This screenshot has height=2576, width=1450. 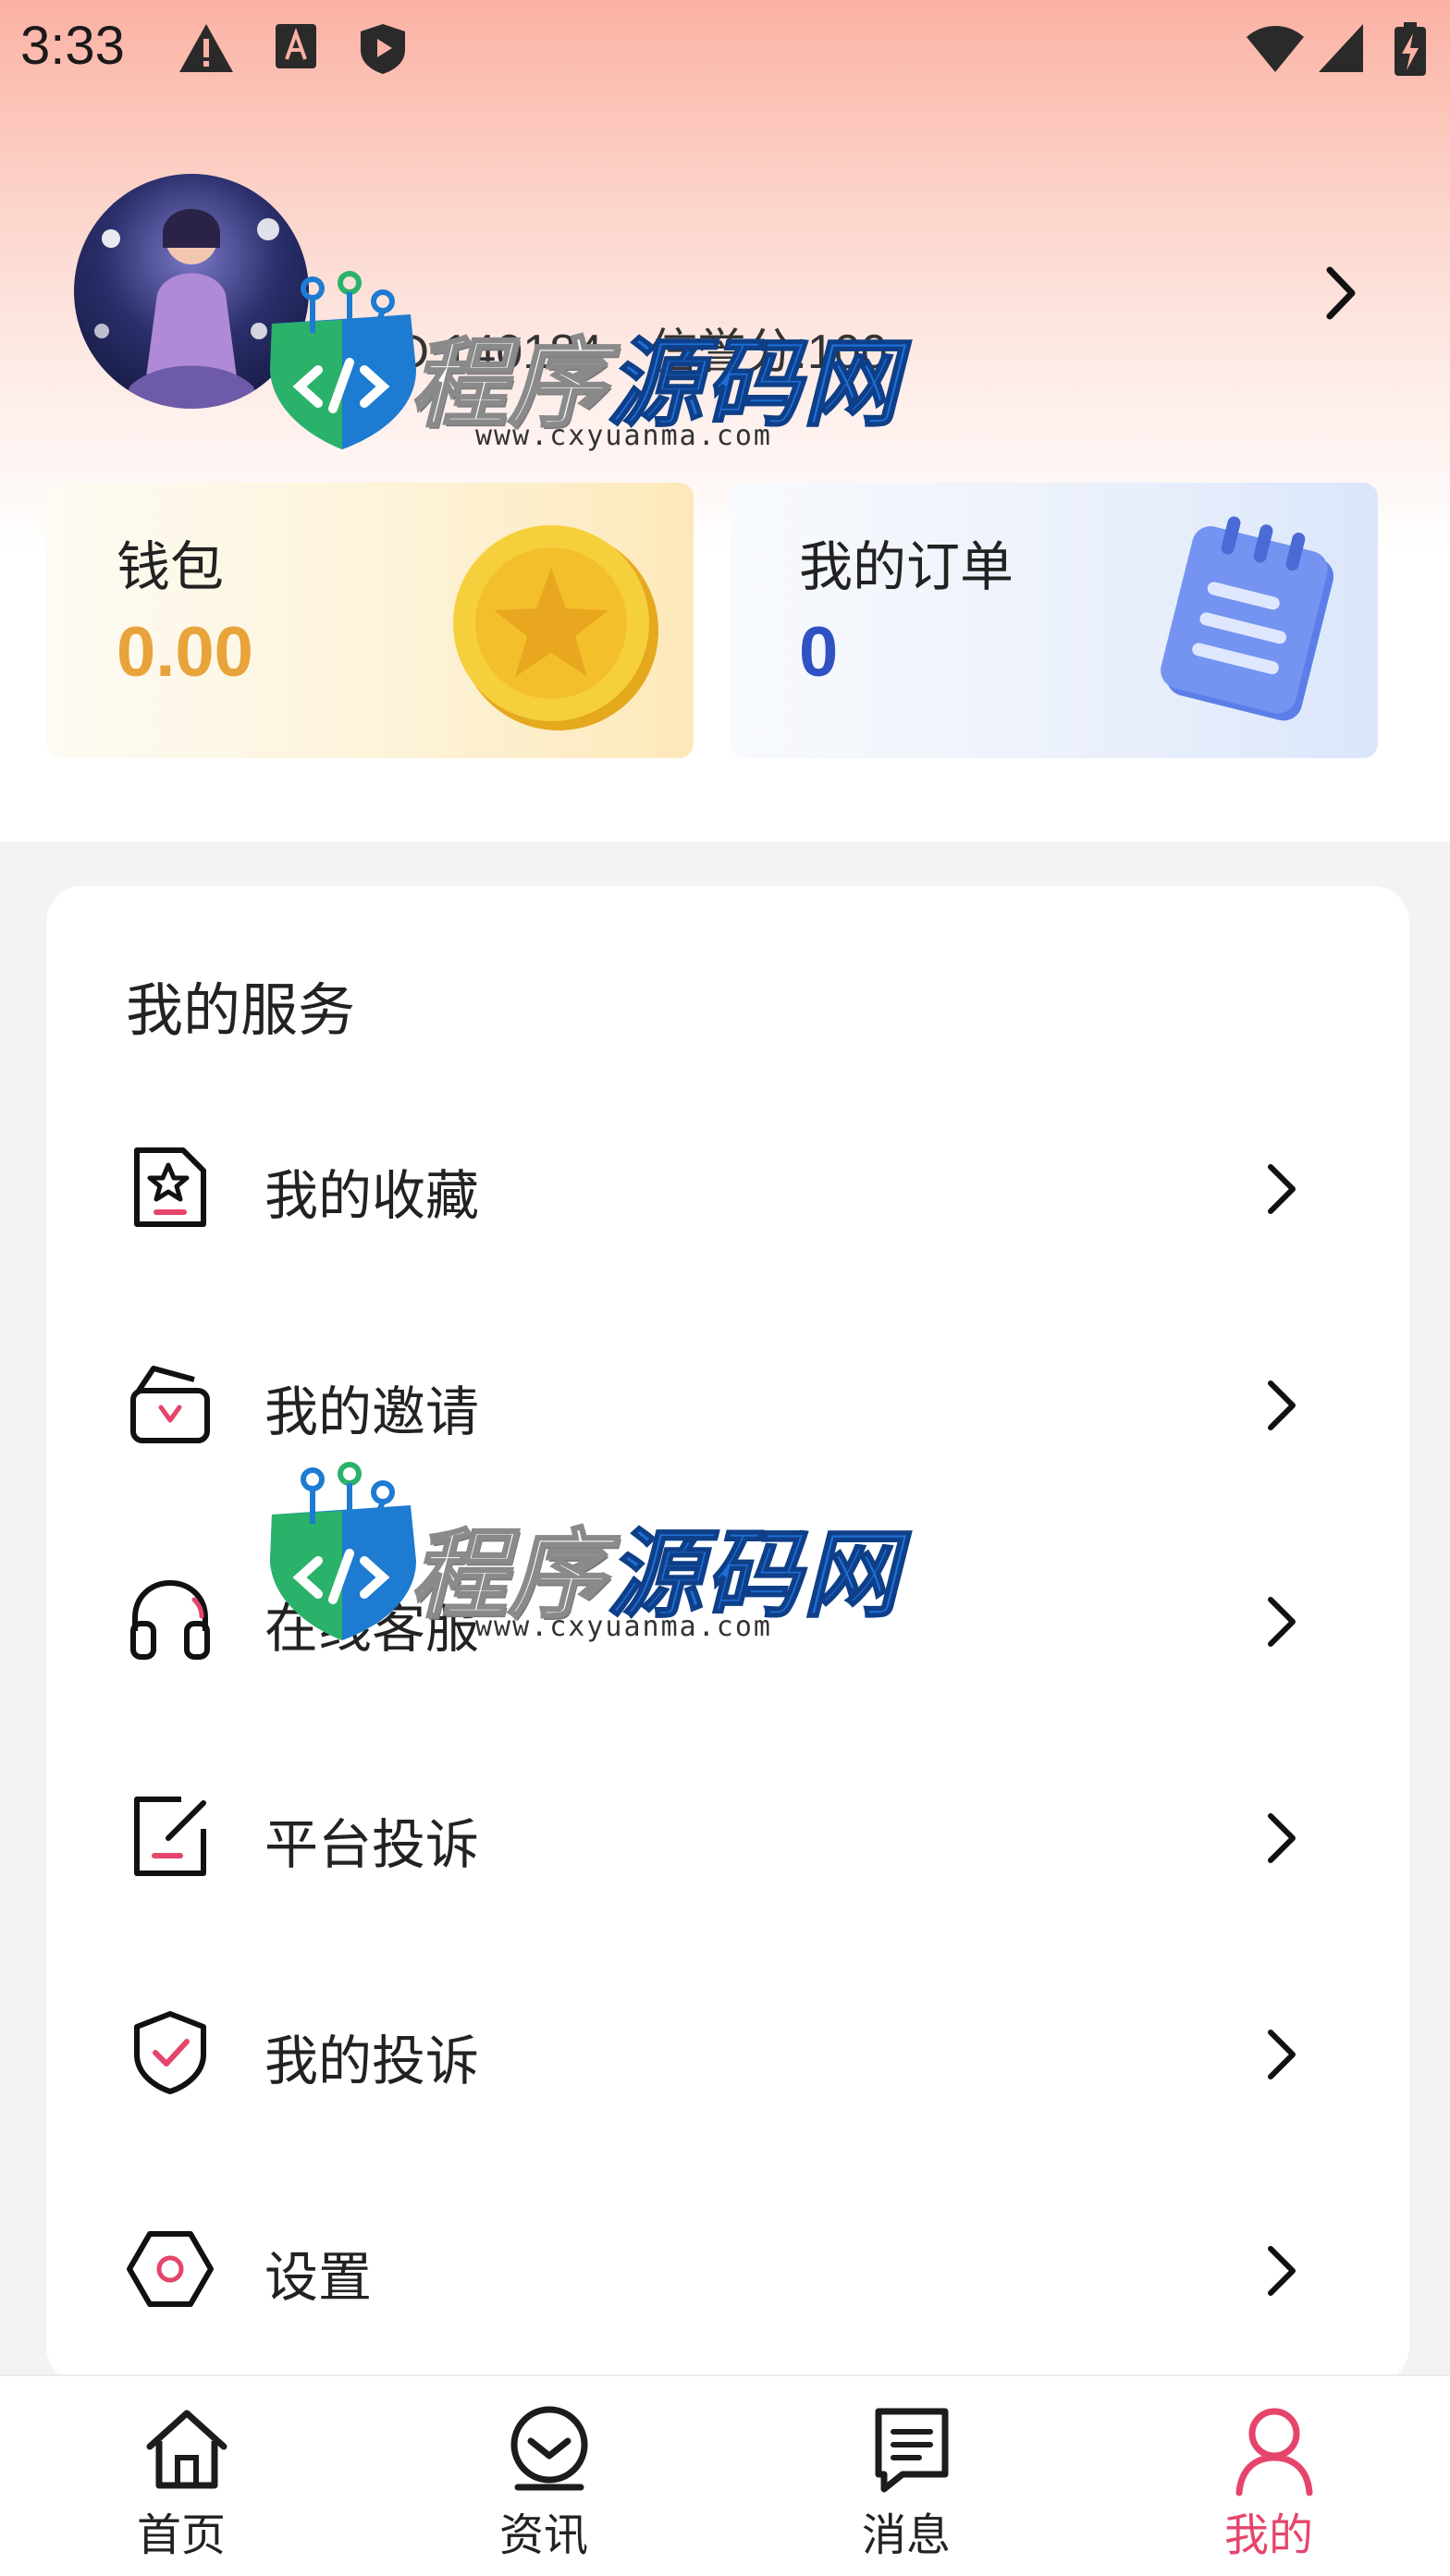 I want to click on wallet-value: 0.00, so click(x=185, y=652).